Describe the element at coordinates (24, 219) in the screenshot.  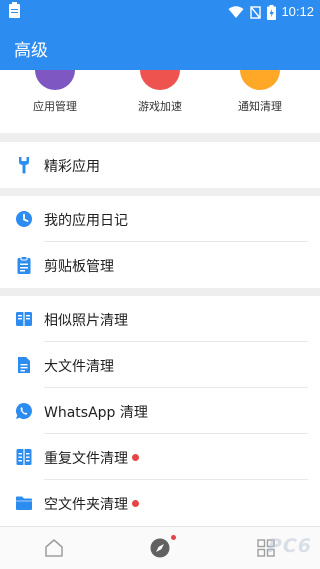
I see `clock-icon` at that location.